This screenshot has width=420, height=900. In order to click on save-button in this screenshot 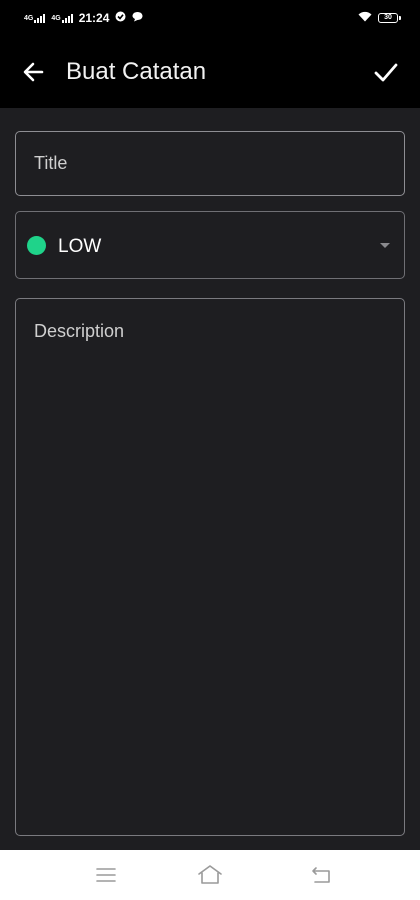, I will do `click(386, 72)`.